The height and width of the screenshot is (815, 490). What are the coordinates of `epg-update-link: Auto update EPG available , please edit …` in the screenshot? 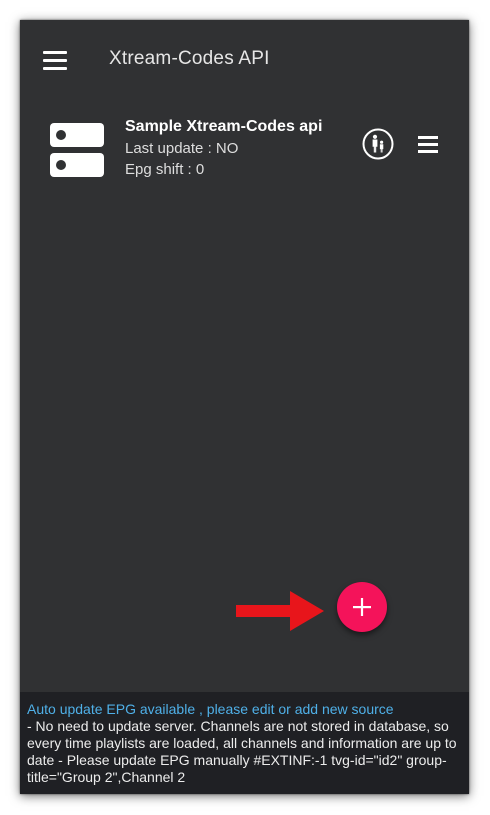 It's located at (244, 709).